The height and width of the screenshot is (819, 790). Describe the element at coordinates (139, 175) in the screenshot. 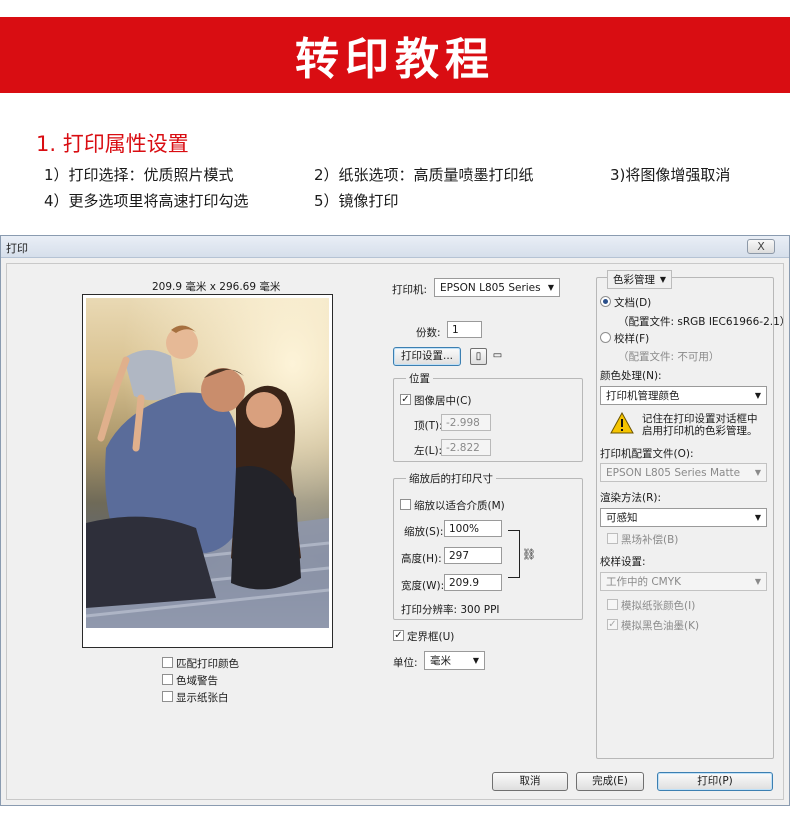

I see `step-1: 1）打印选择：优质照片模式` at that location.